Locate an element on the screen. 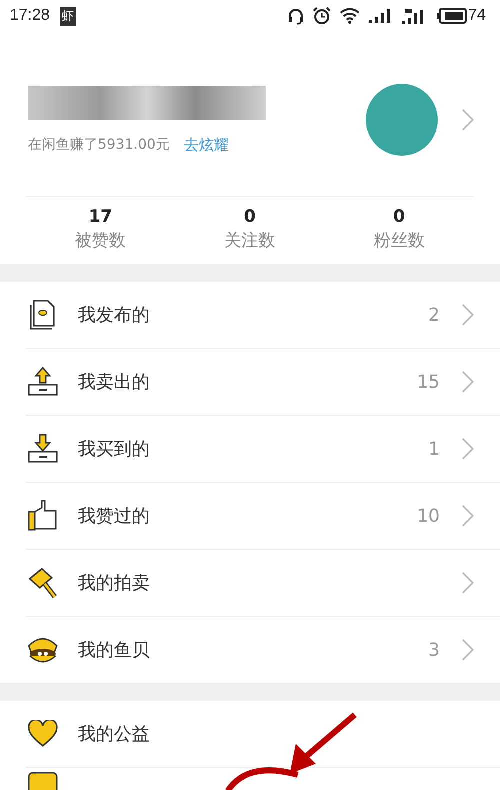  oyster-icon is located at coordinates (43, 650).